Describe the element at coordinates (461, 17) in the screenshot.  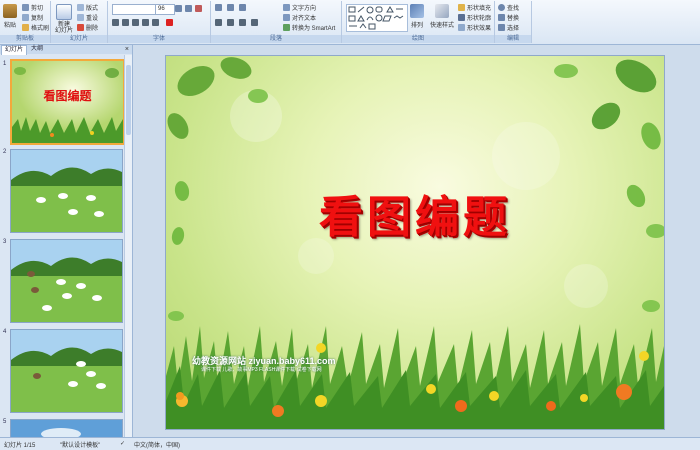
I see `outline-icon` at that location.